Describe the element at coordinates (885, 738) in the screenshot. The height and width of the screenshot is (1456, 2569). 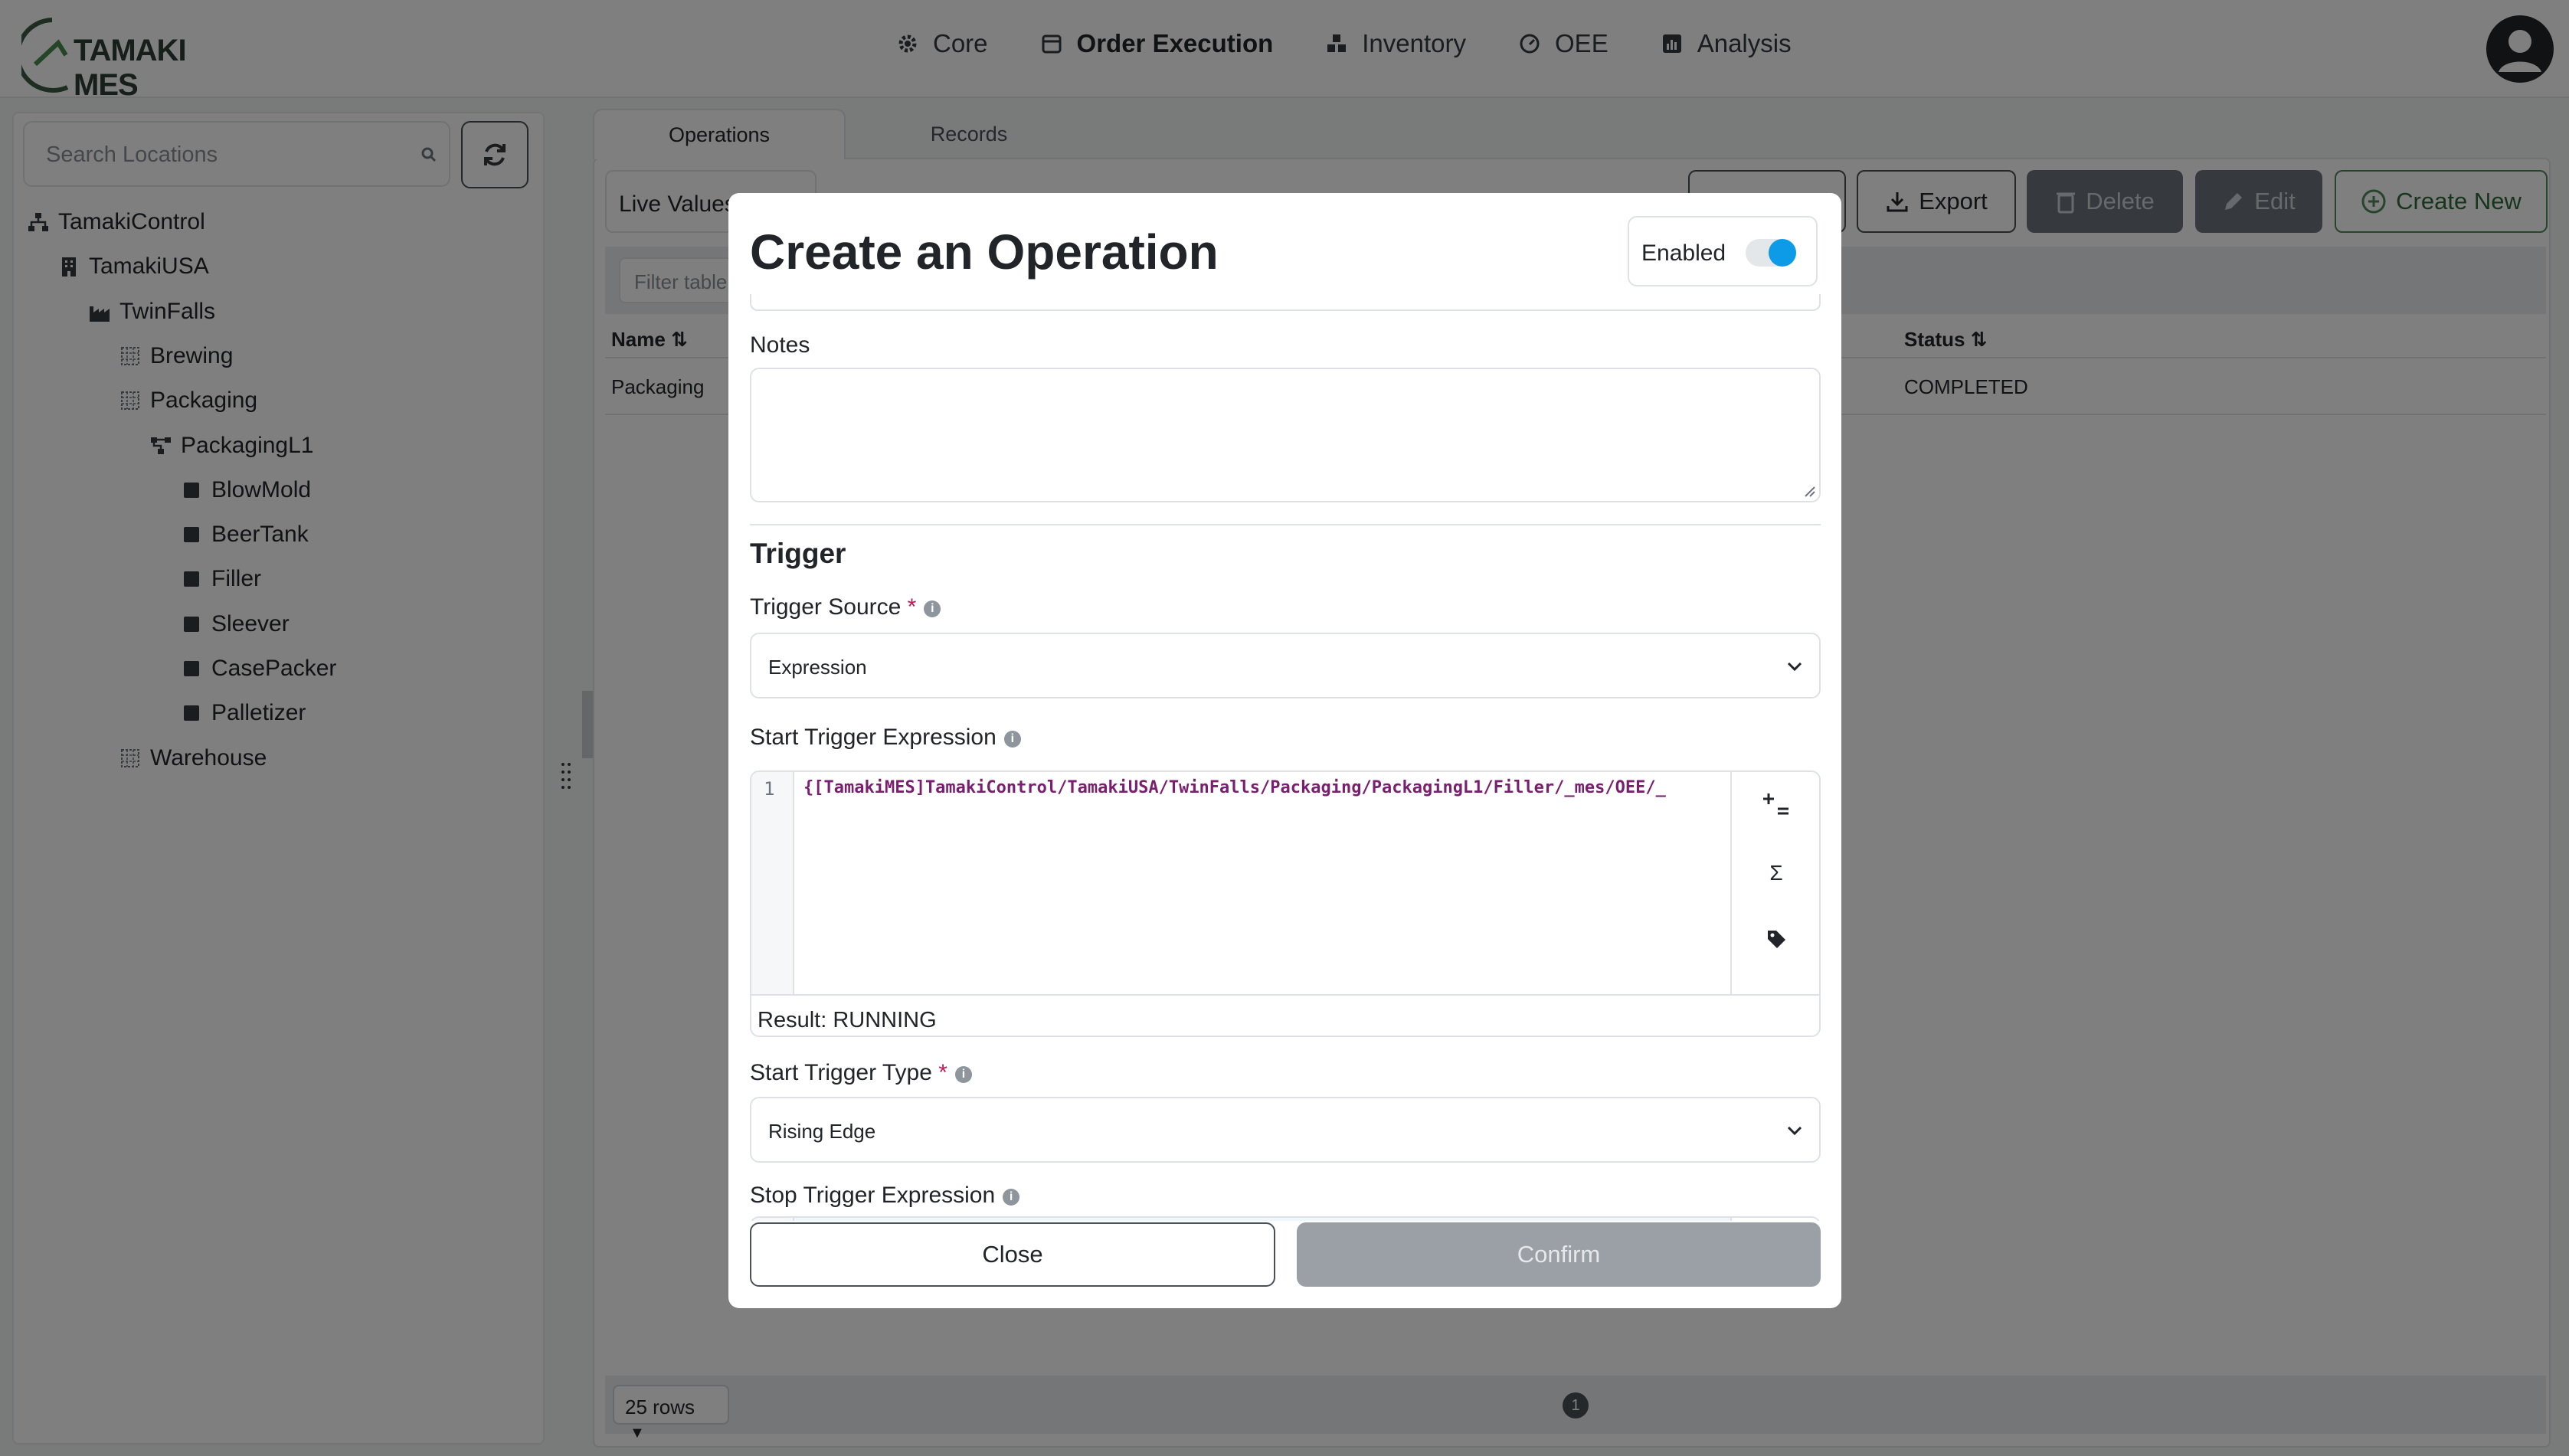
I see `start-trigger-expression-label: Start Trigger Expression i` at that location.